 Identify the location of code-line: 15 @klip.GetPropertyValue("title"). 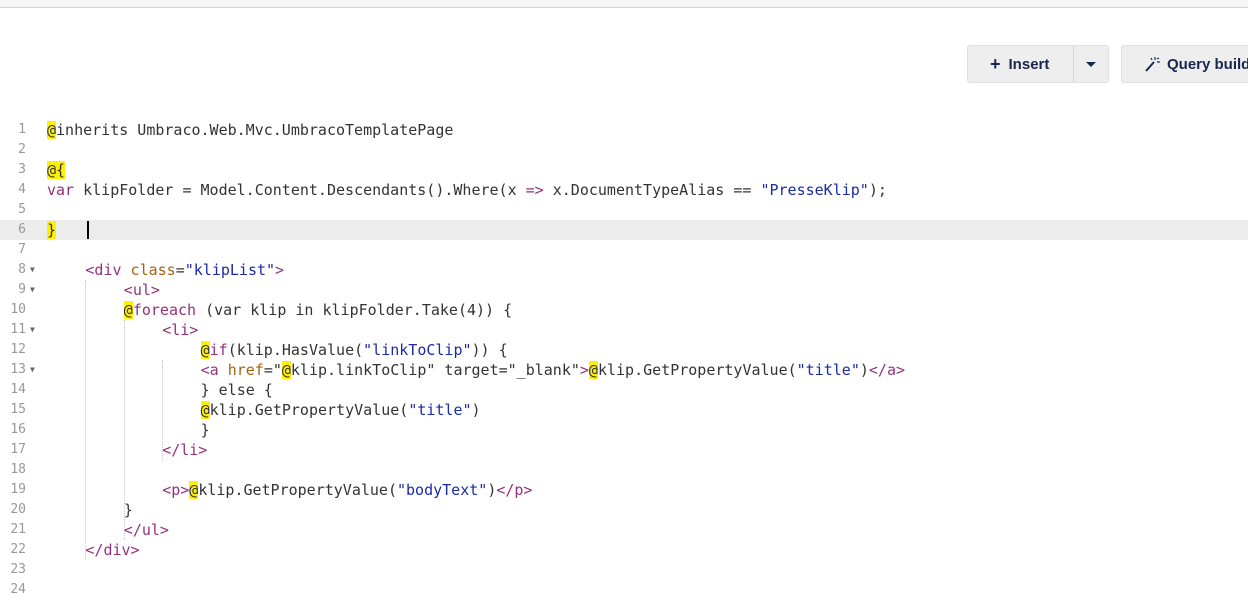
(624, 410).